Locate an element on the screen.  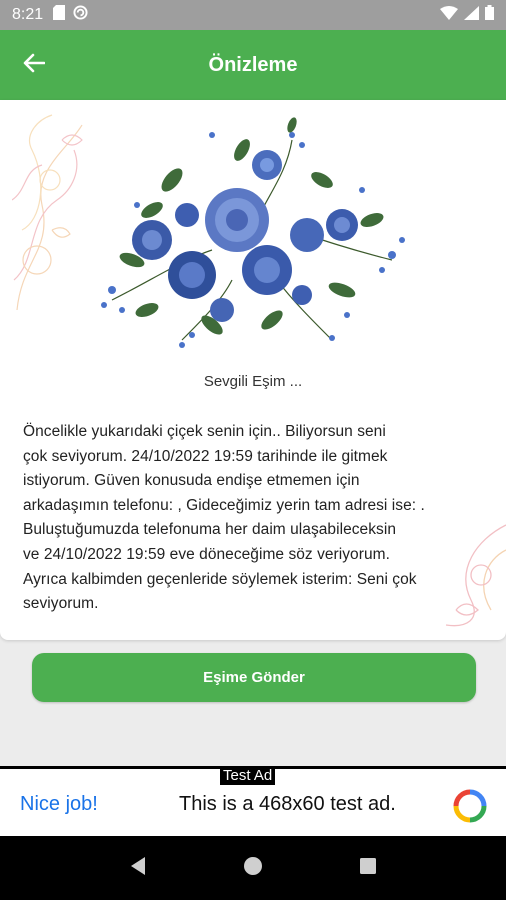
wifi-icon is located at coordinates (449, 15).